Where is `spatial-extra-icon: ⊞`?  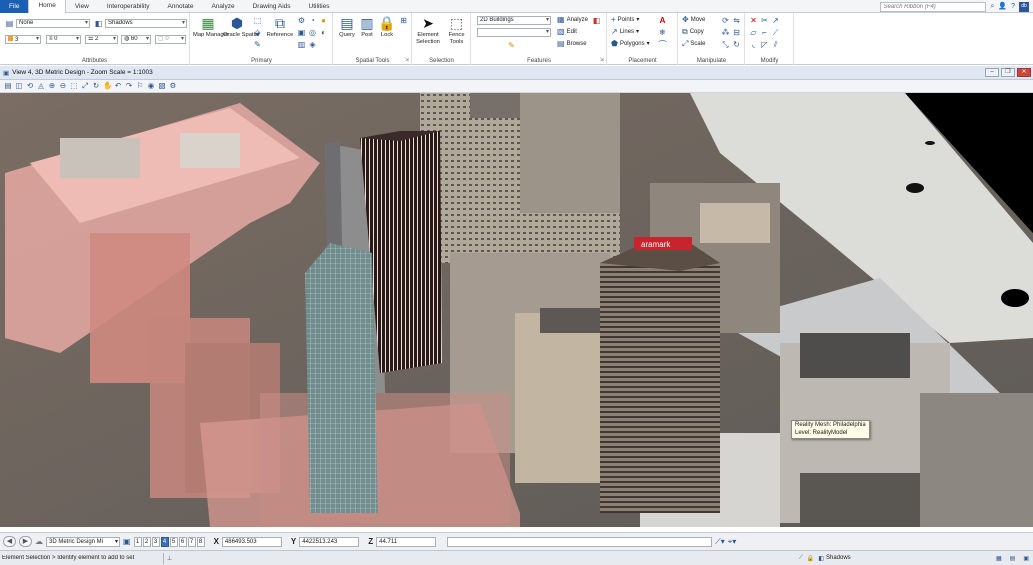 spatial-extra-icon: ⊞ is located at coordinates (403, 20).